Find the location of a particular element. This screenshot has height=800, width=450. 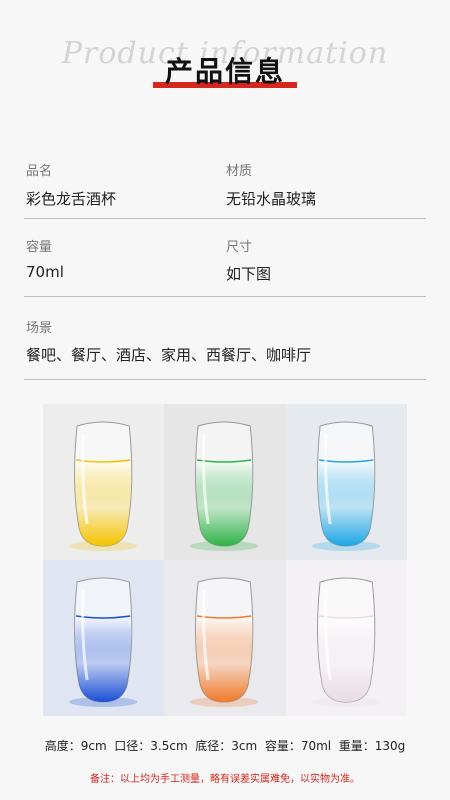

spec-label-material: 材质 is located at coordinates (239, 171).